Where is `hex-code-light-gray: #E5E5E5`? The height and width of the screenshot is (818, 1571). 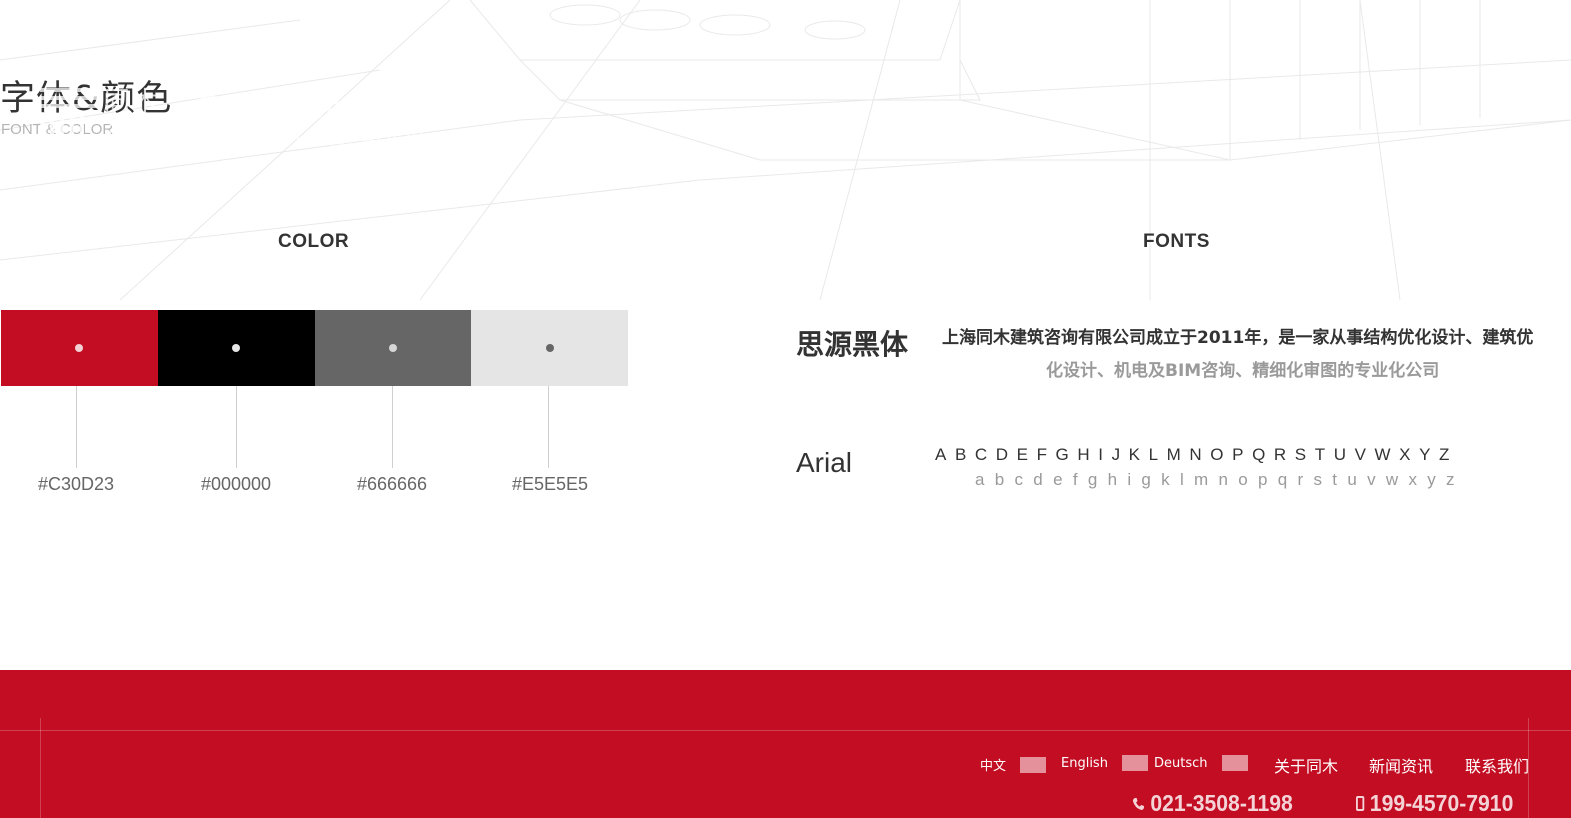
hex-code-light-gray: #E5E5E5 is located at coordinates (550, 484).